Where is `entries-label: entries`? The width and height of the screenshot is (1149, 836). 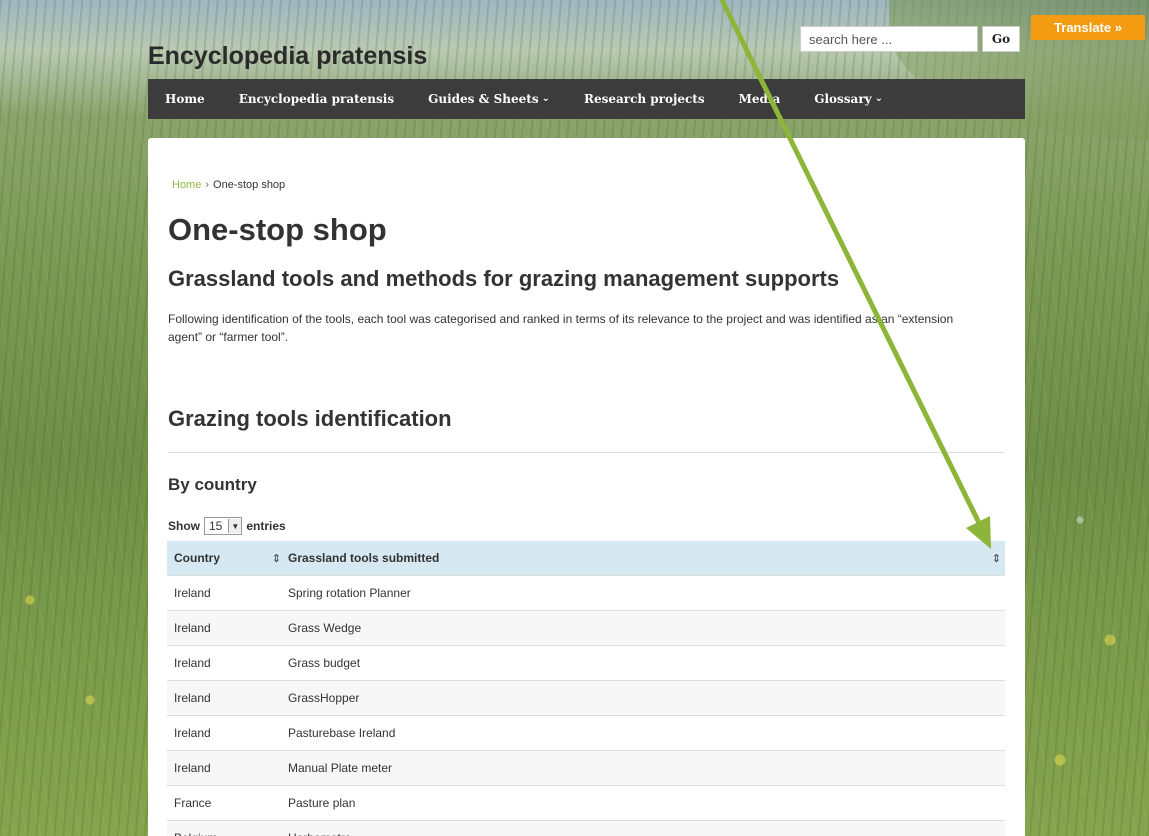 entries-label: entries is located at coordinates (266, 526).